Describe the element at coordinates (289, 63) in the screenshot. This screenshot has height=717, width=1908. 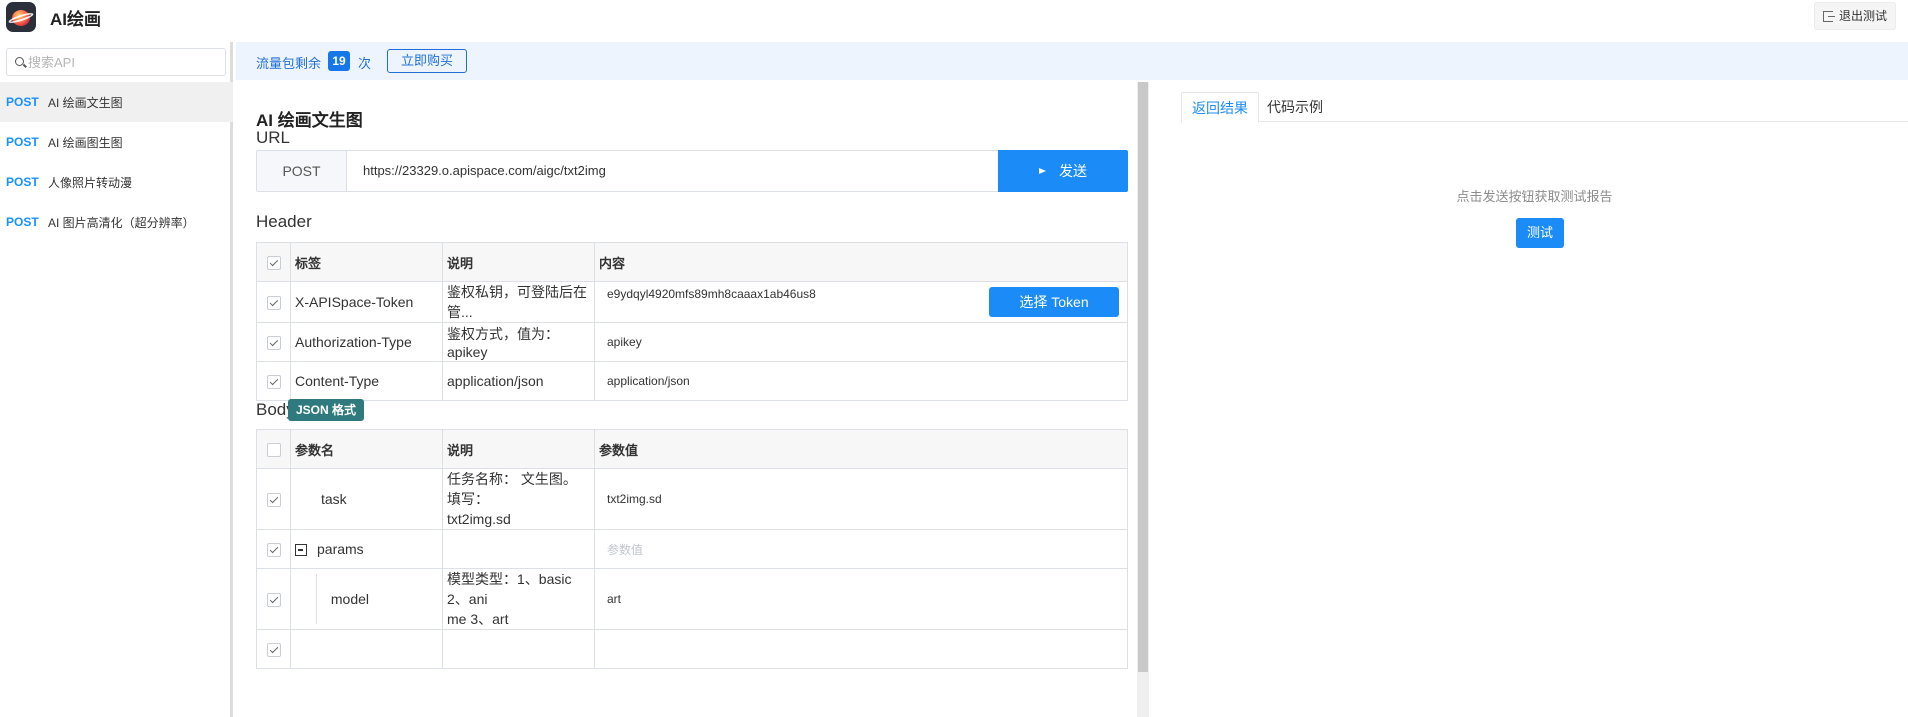
I see `quota-prefix: 流量包剩余` at that location.